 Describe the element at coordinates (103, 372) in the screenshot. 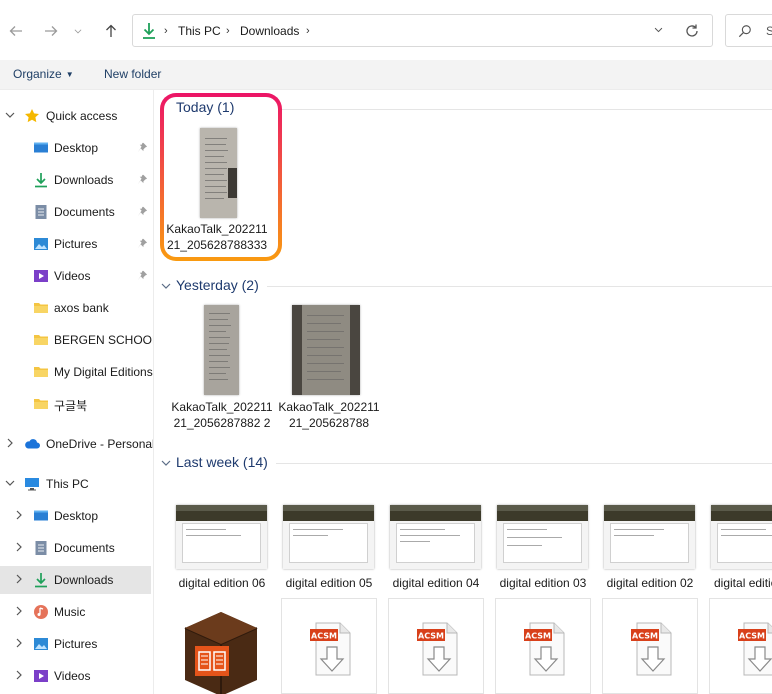

I see `sidebar-item-label: My Digital Editions` at that location.